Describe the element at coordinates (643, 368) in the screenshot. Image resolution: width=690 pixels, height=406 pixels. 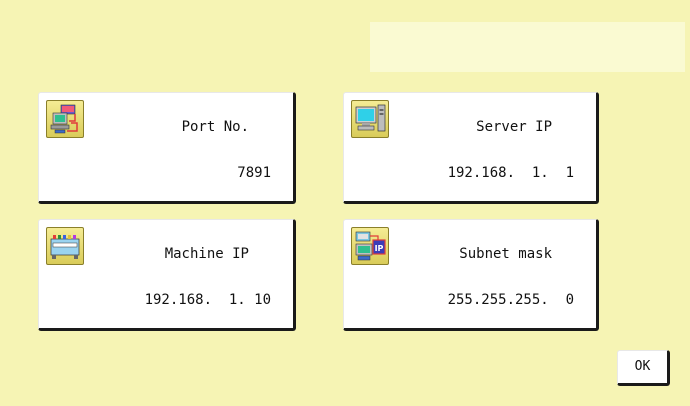
I see `ok-button: OK` at that location.